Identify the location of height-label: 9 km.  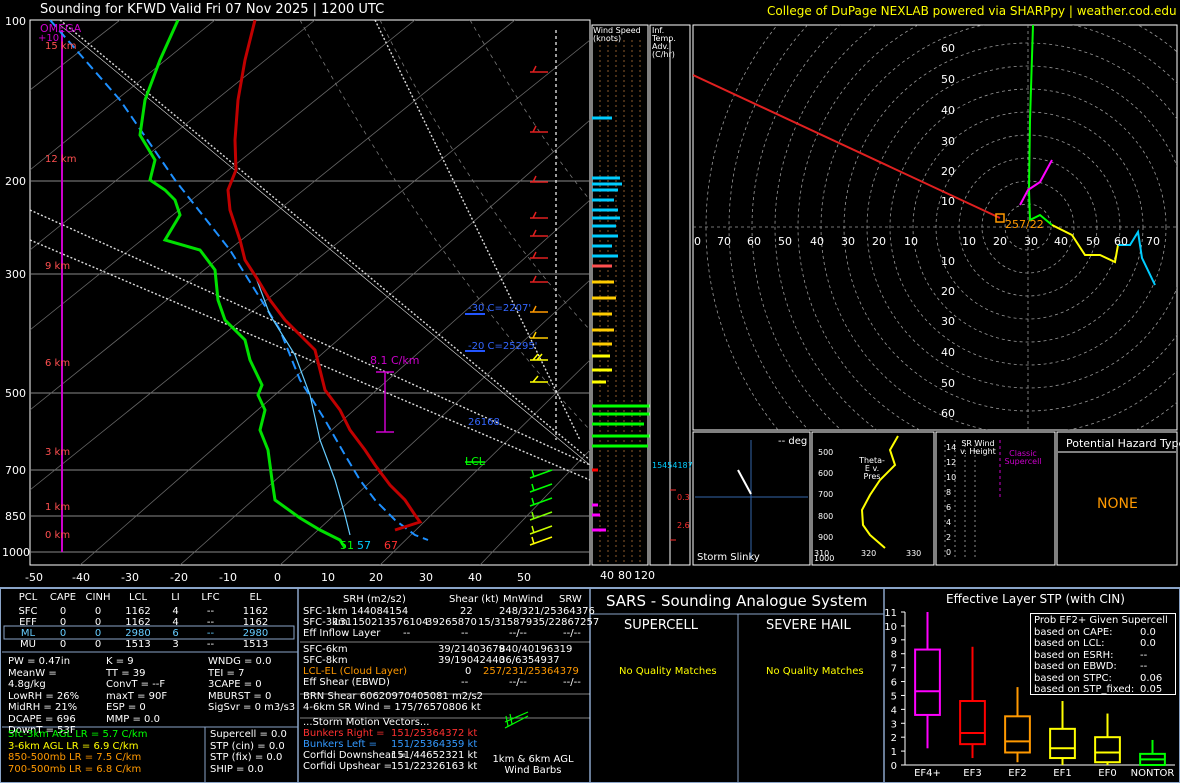
(58, 266).